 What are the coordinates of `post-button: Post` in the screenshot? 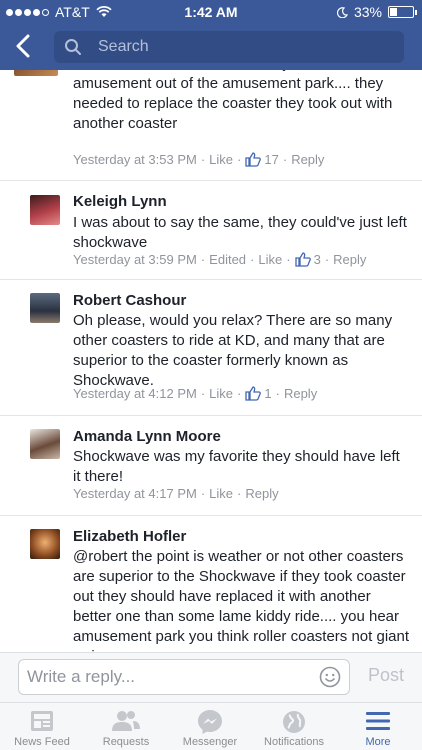 It's located at (386, 675).